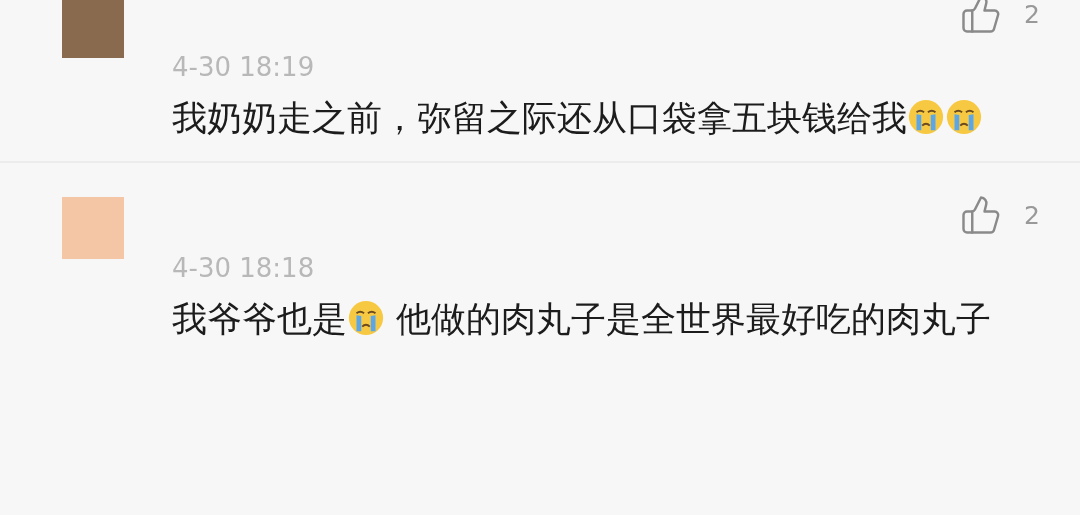  What do you see at coordinates (582, 319) in the screenshot?
I see `comment-text: 我爷爷也是 他做的肉丸子是全世界最好吃的肉丸子` at bounding box center [582, 319].